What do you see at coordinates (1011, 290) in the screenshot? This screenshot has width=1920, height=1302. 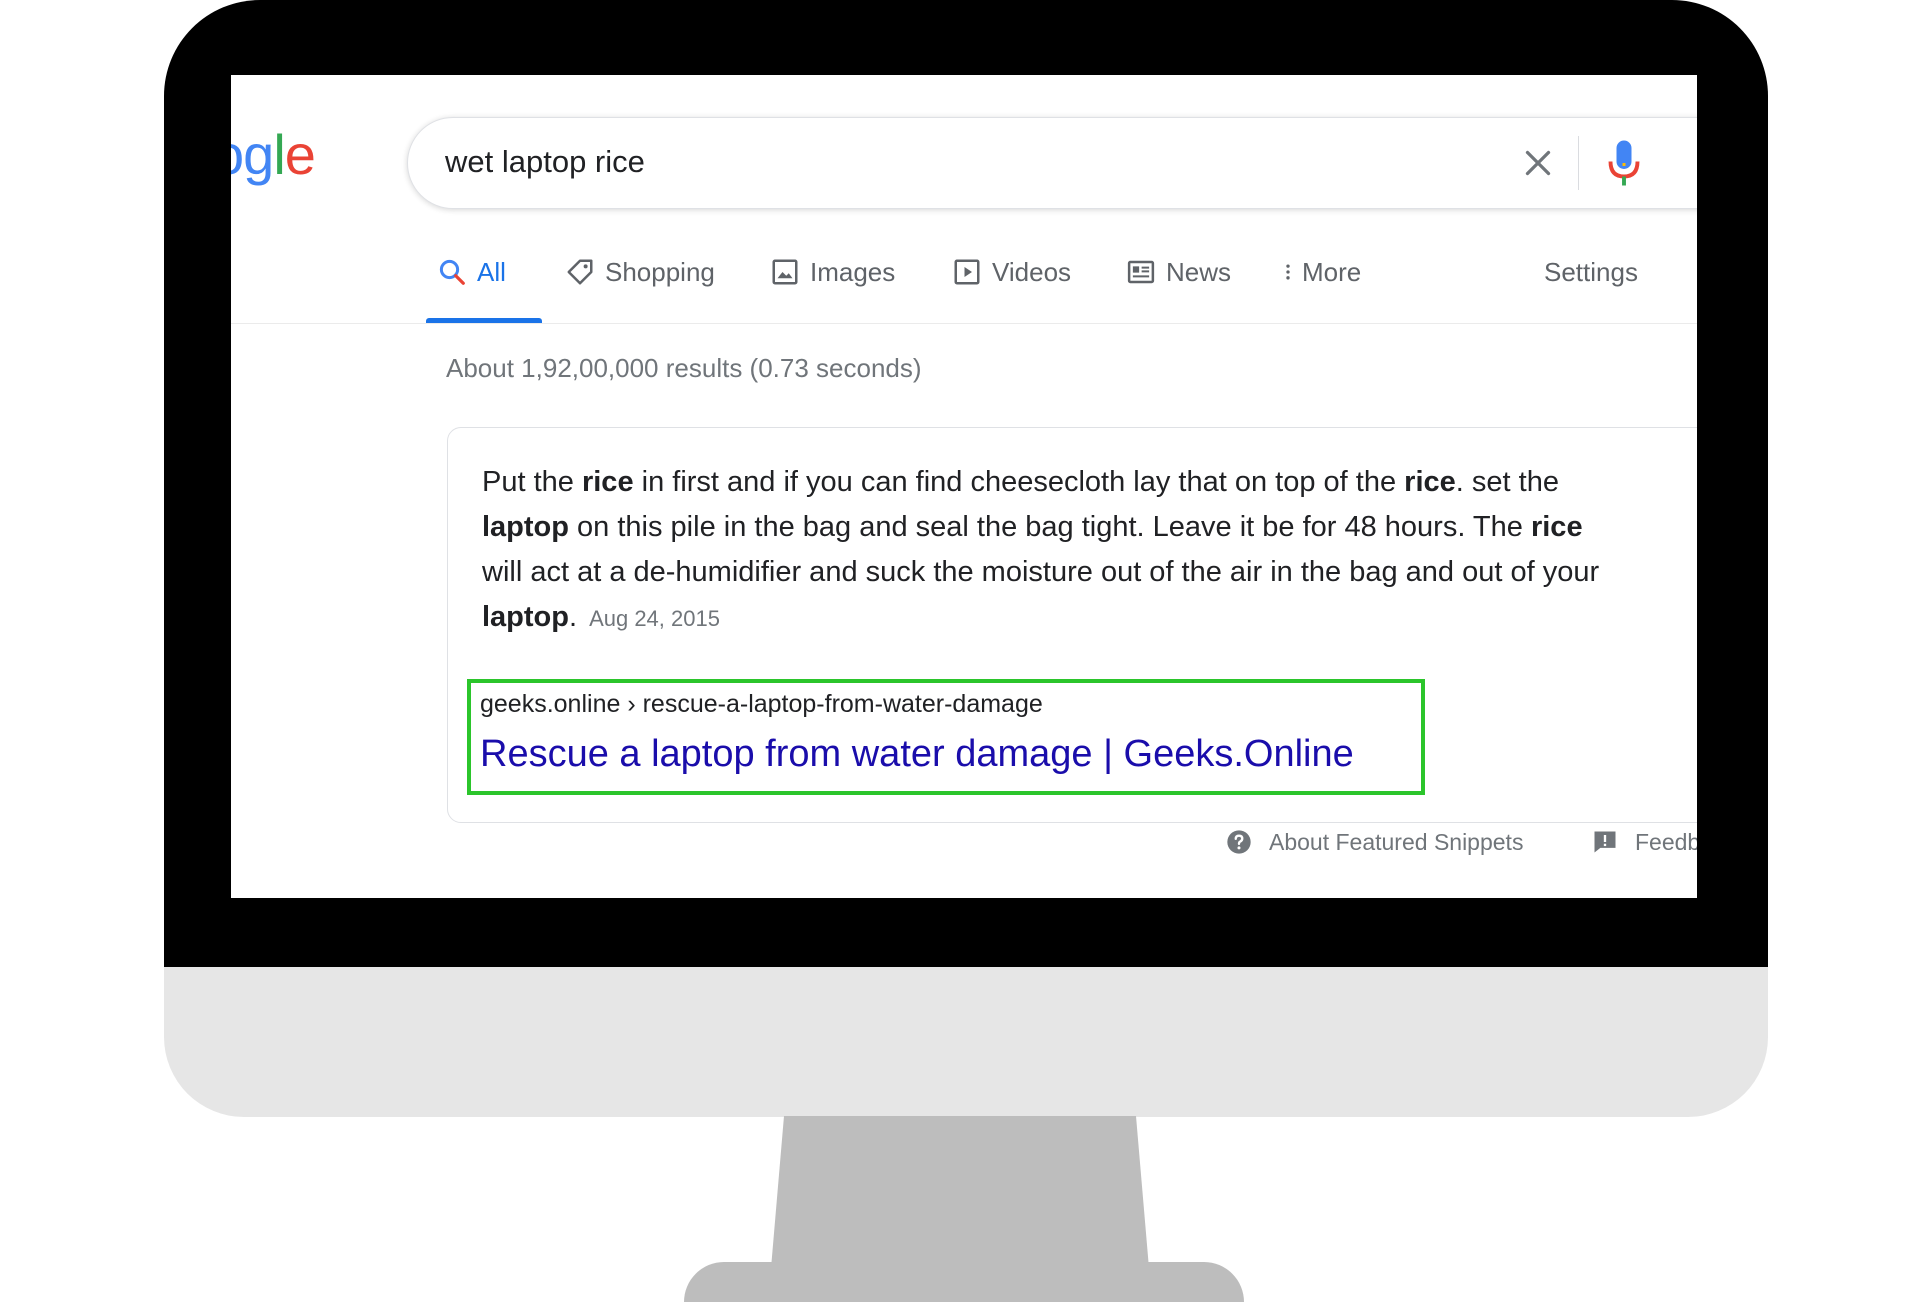 I see `tab-videos: Videos` at bounding box center [1011, 290].